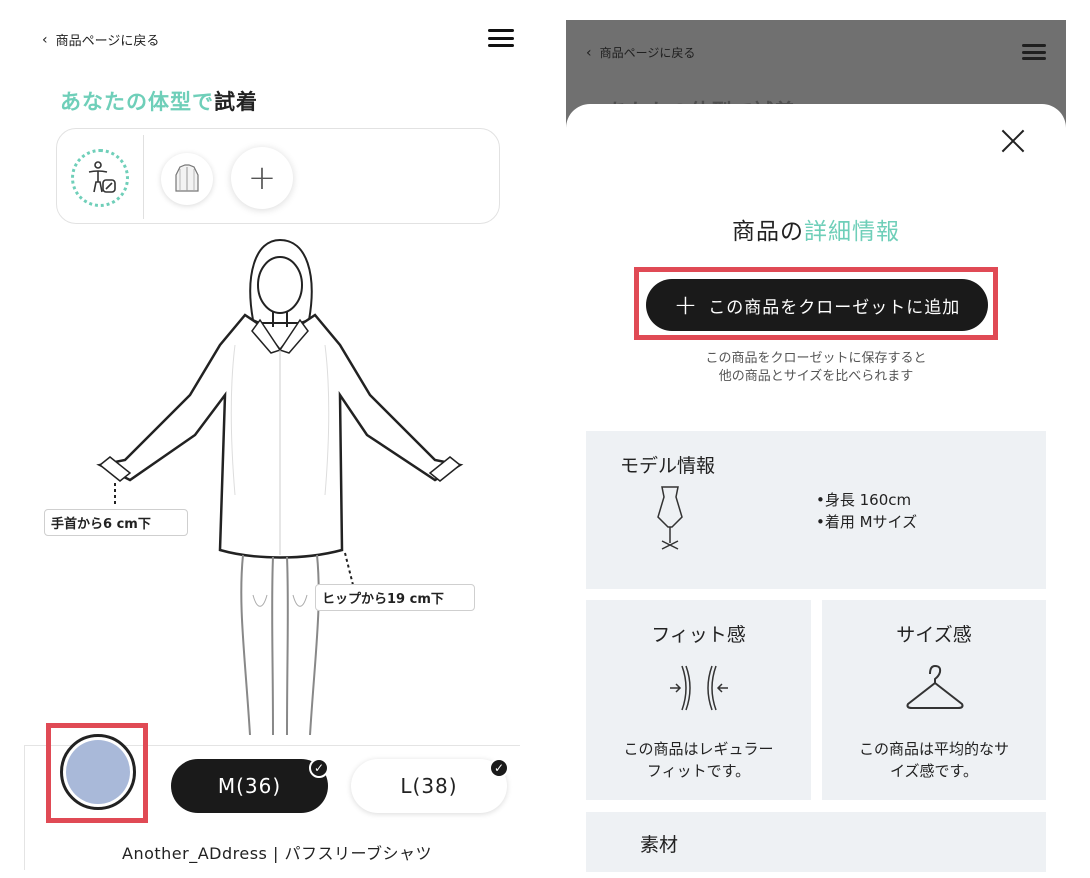  I want to click on size-option-m: M(36), so click(249, 786).